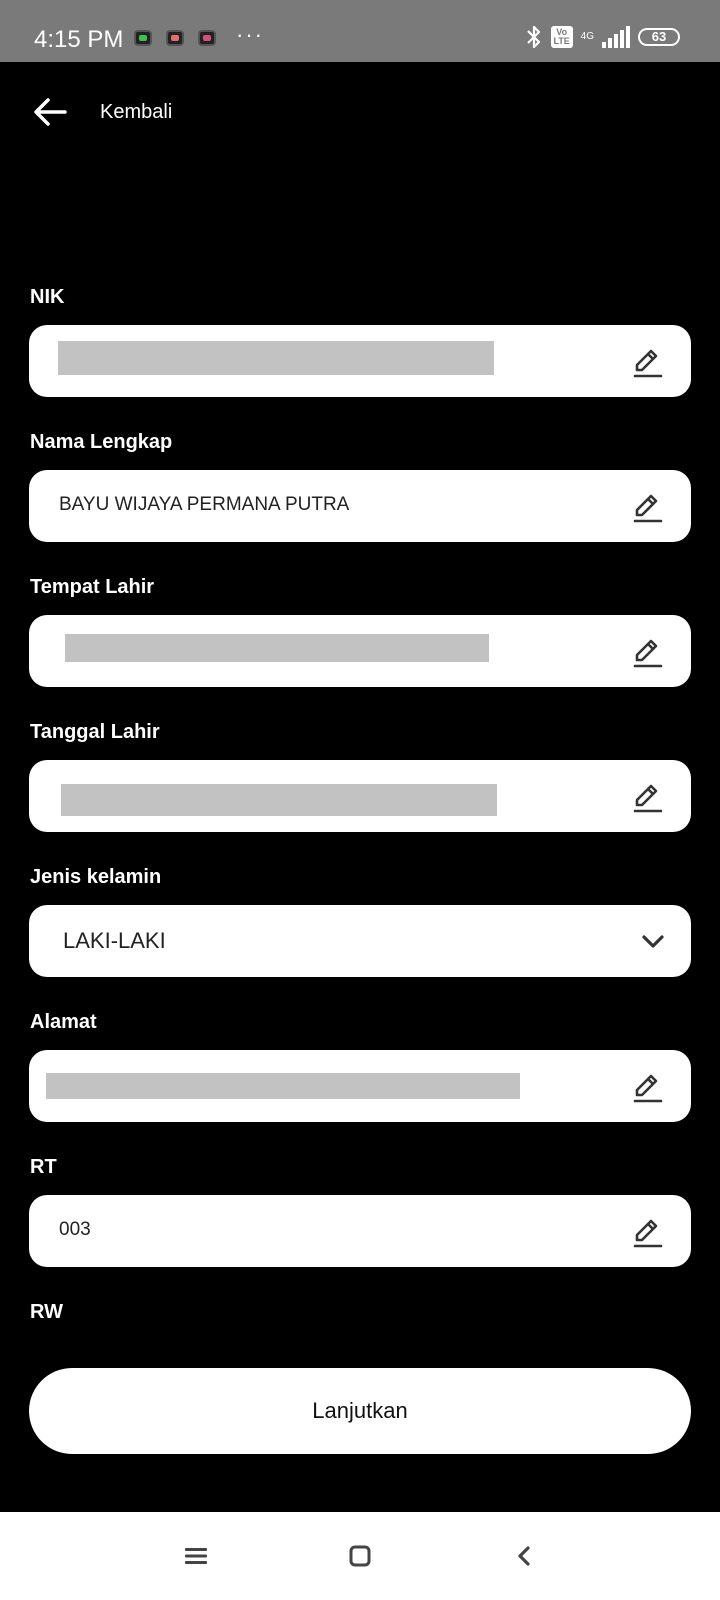  Describe the element at coordinates (360, 1231) in the screenshot. I see `rt-field: 003` at that location.